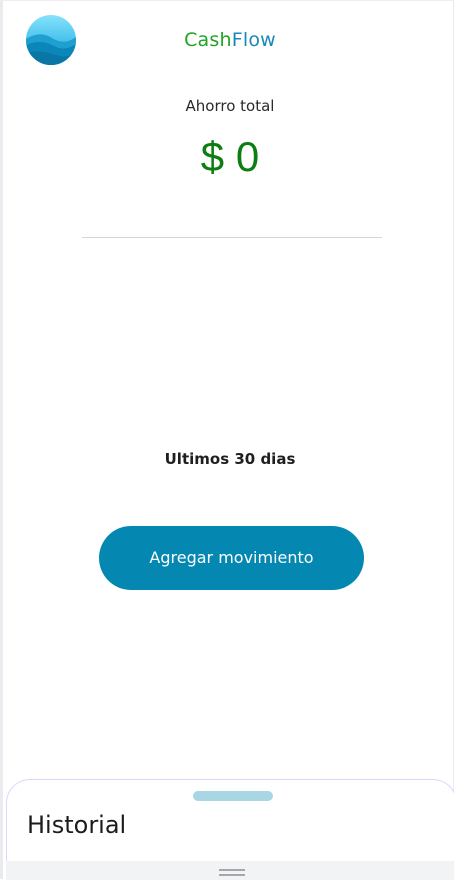 The image size is (454, 880). I want to click on history-title: Historial, so click(77, 825).